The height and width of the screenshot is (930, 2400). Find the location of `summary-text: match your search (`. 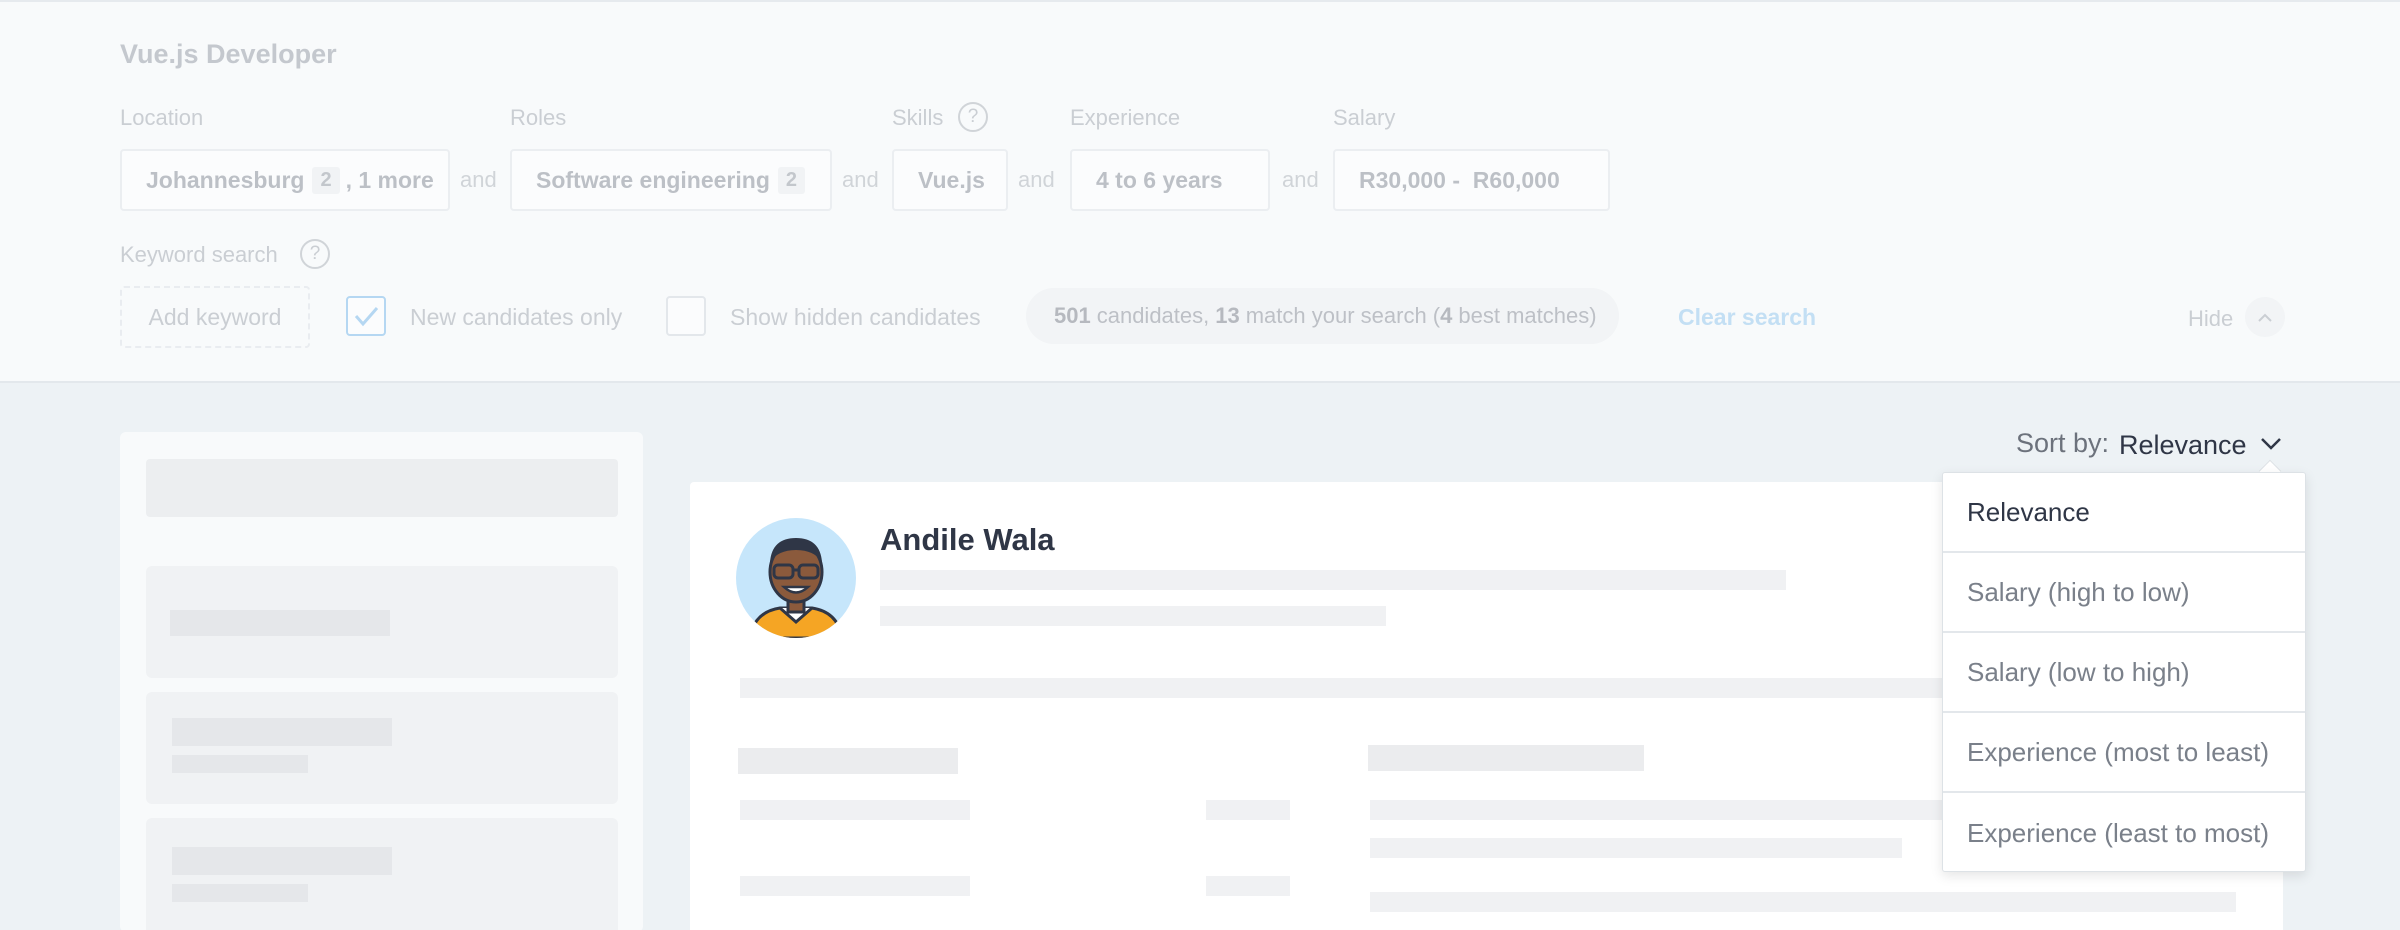

summary-text: match your search ( is located at coordinates (1343, 315).